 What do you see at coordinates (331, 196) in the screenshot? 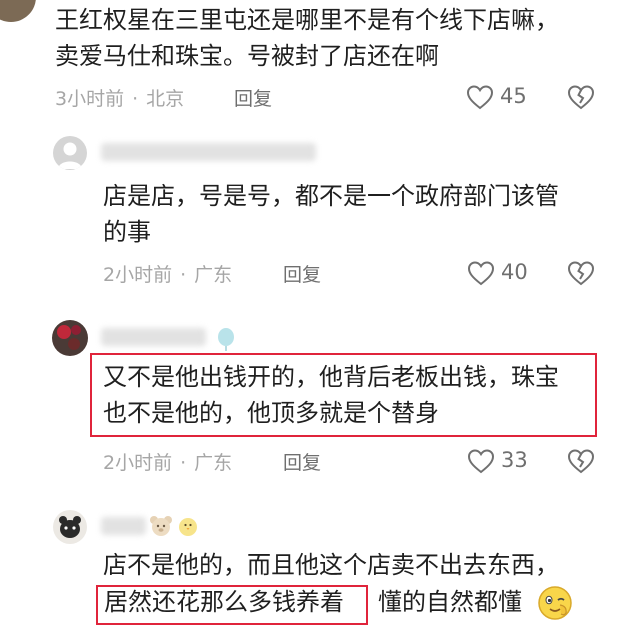
I see `comment-text-line: 店是店，号是号，都不是一个政府部门该管` at bounding box center [331, 196].